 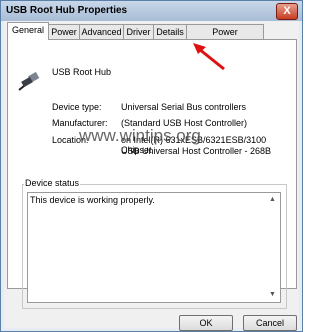 What do you see at coordinates (140, 135) in the screenshot?
I see `watermark: www.wintips.org` at bounding box center [140, 135].